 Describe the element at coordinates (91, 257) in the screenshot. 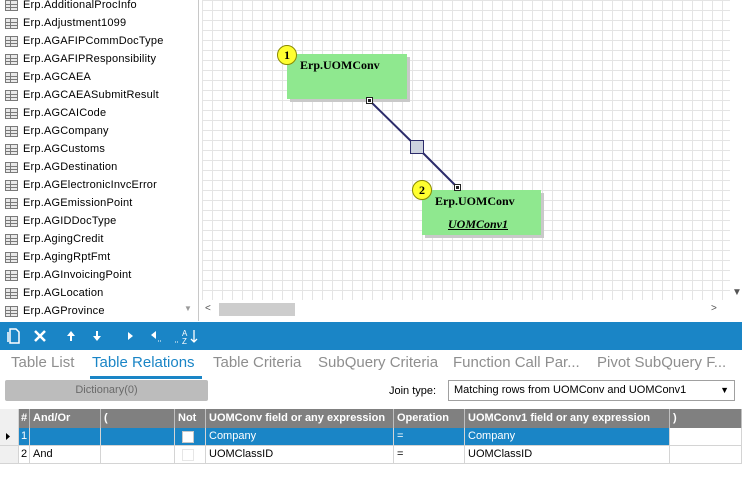

I see `list-item: Erp.AgingRptFmt` at that location.